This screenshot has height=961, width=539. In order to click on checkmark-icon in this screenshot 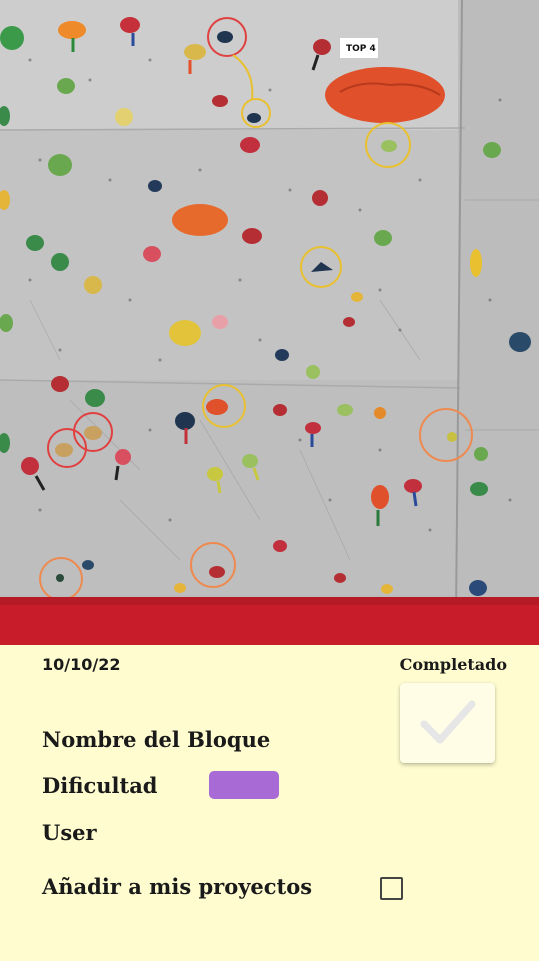, I will do `click(447, 722)`.